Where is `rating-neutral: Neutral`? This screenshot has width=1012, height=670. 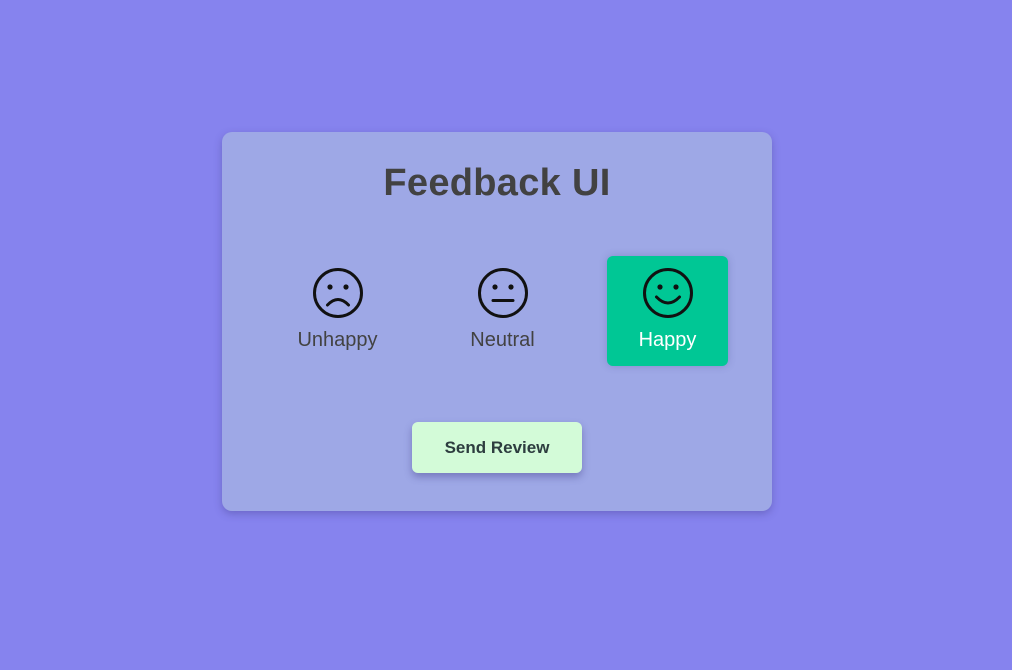
rating-neutral: Neutral is located at coordinates (502, 311).